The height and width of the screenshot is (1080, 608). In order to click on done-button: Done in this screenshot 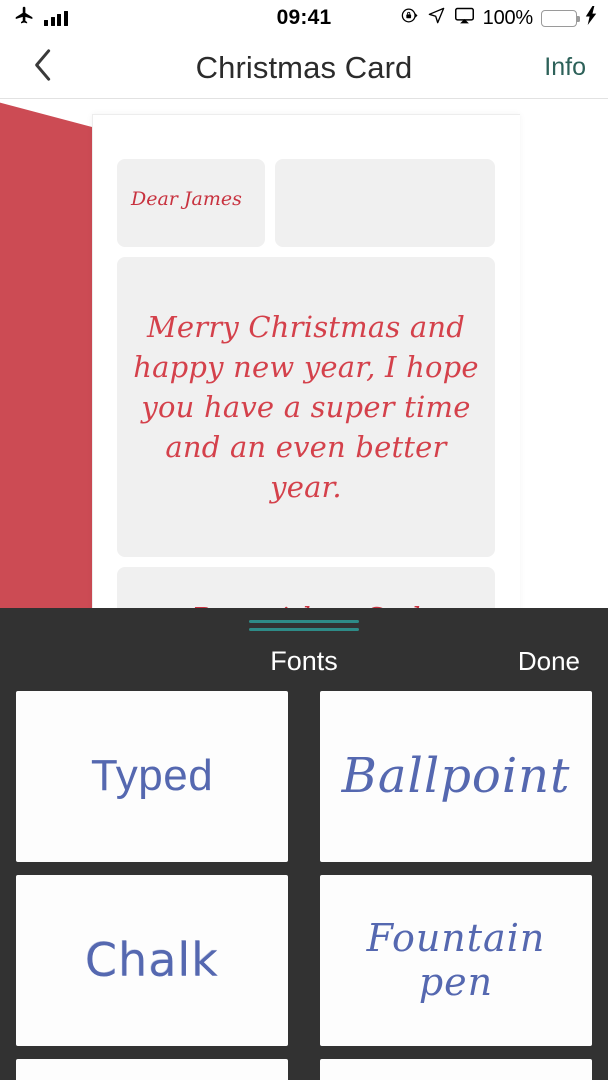, I will do `click(549, 661)`.